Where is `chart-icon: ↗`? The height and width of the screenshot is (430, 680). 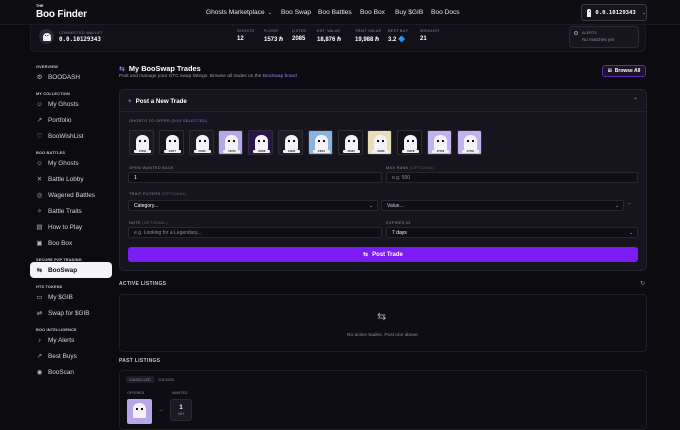 chart-icon: ↗ is located at coordinates (39, 120).